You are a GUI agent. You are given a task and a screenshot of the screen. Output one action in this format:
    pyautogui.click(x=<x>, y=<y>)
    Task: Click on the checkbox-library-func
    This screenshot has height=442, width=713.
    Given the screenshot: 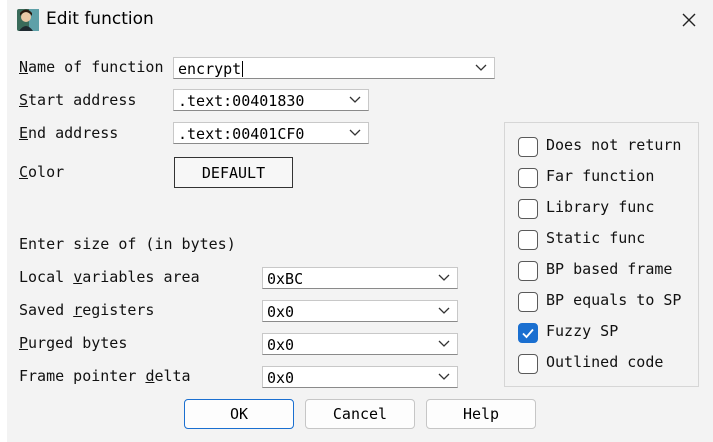 What is the action you would take?
    pyautogui.click(x=528, y=209)
    